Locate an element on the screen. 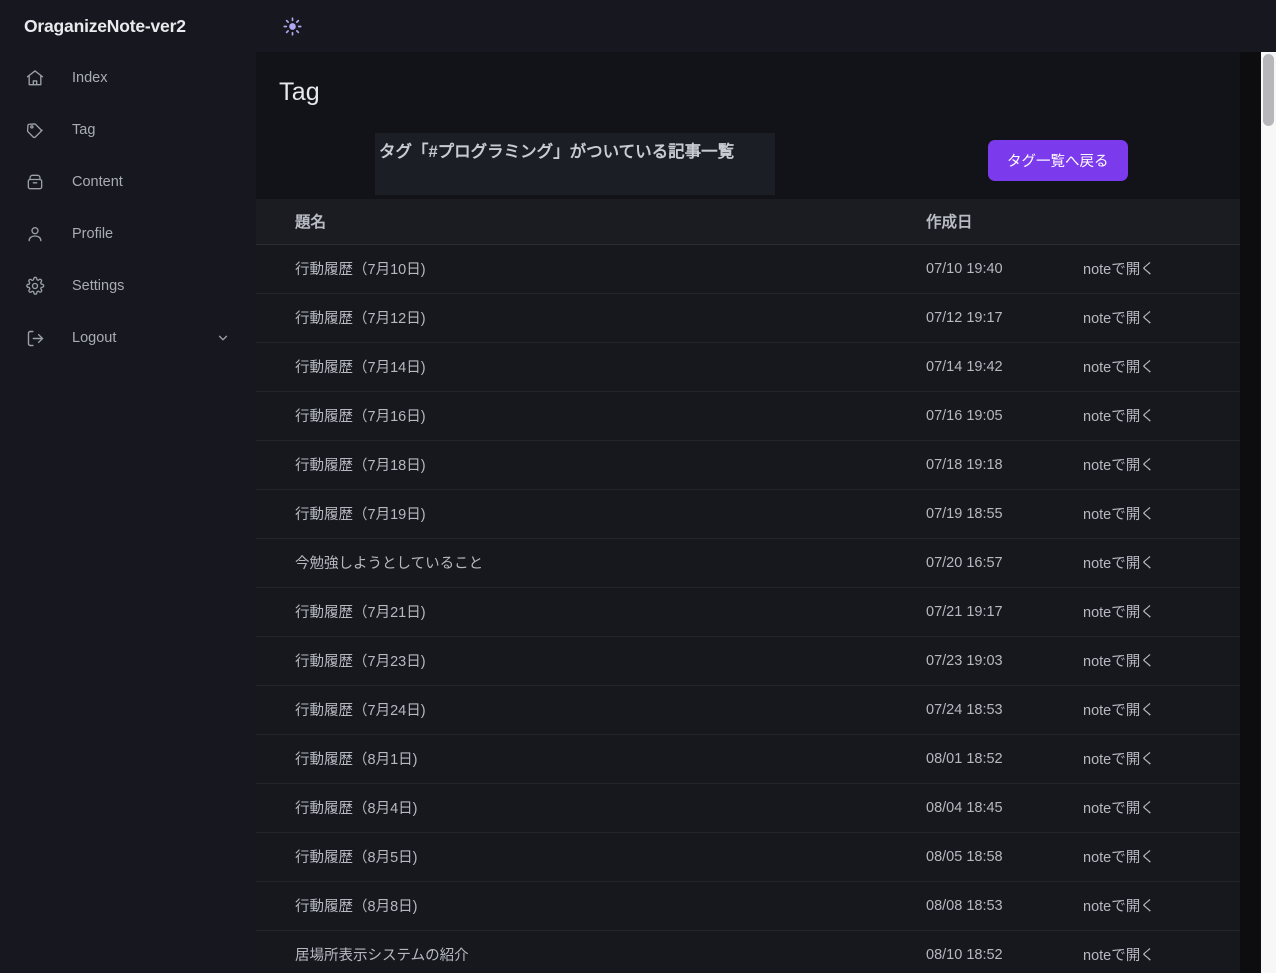  table-row: 行動履歴（7月24日) 07/24 18:53 noteで開く is located at coordinates (748, 710).